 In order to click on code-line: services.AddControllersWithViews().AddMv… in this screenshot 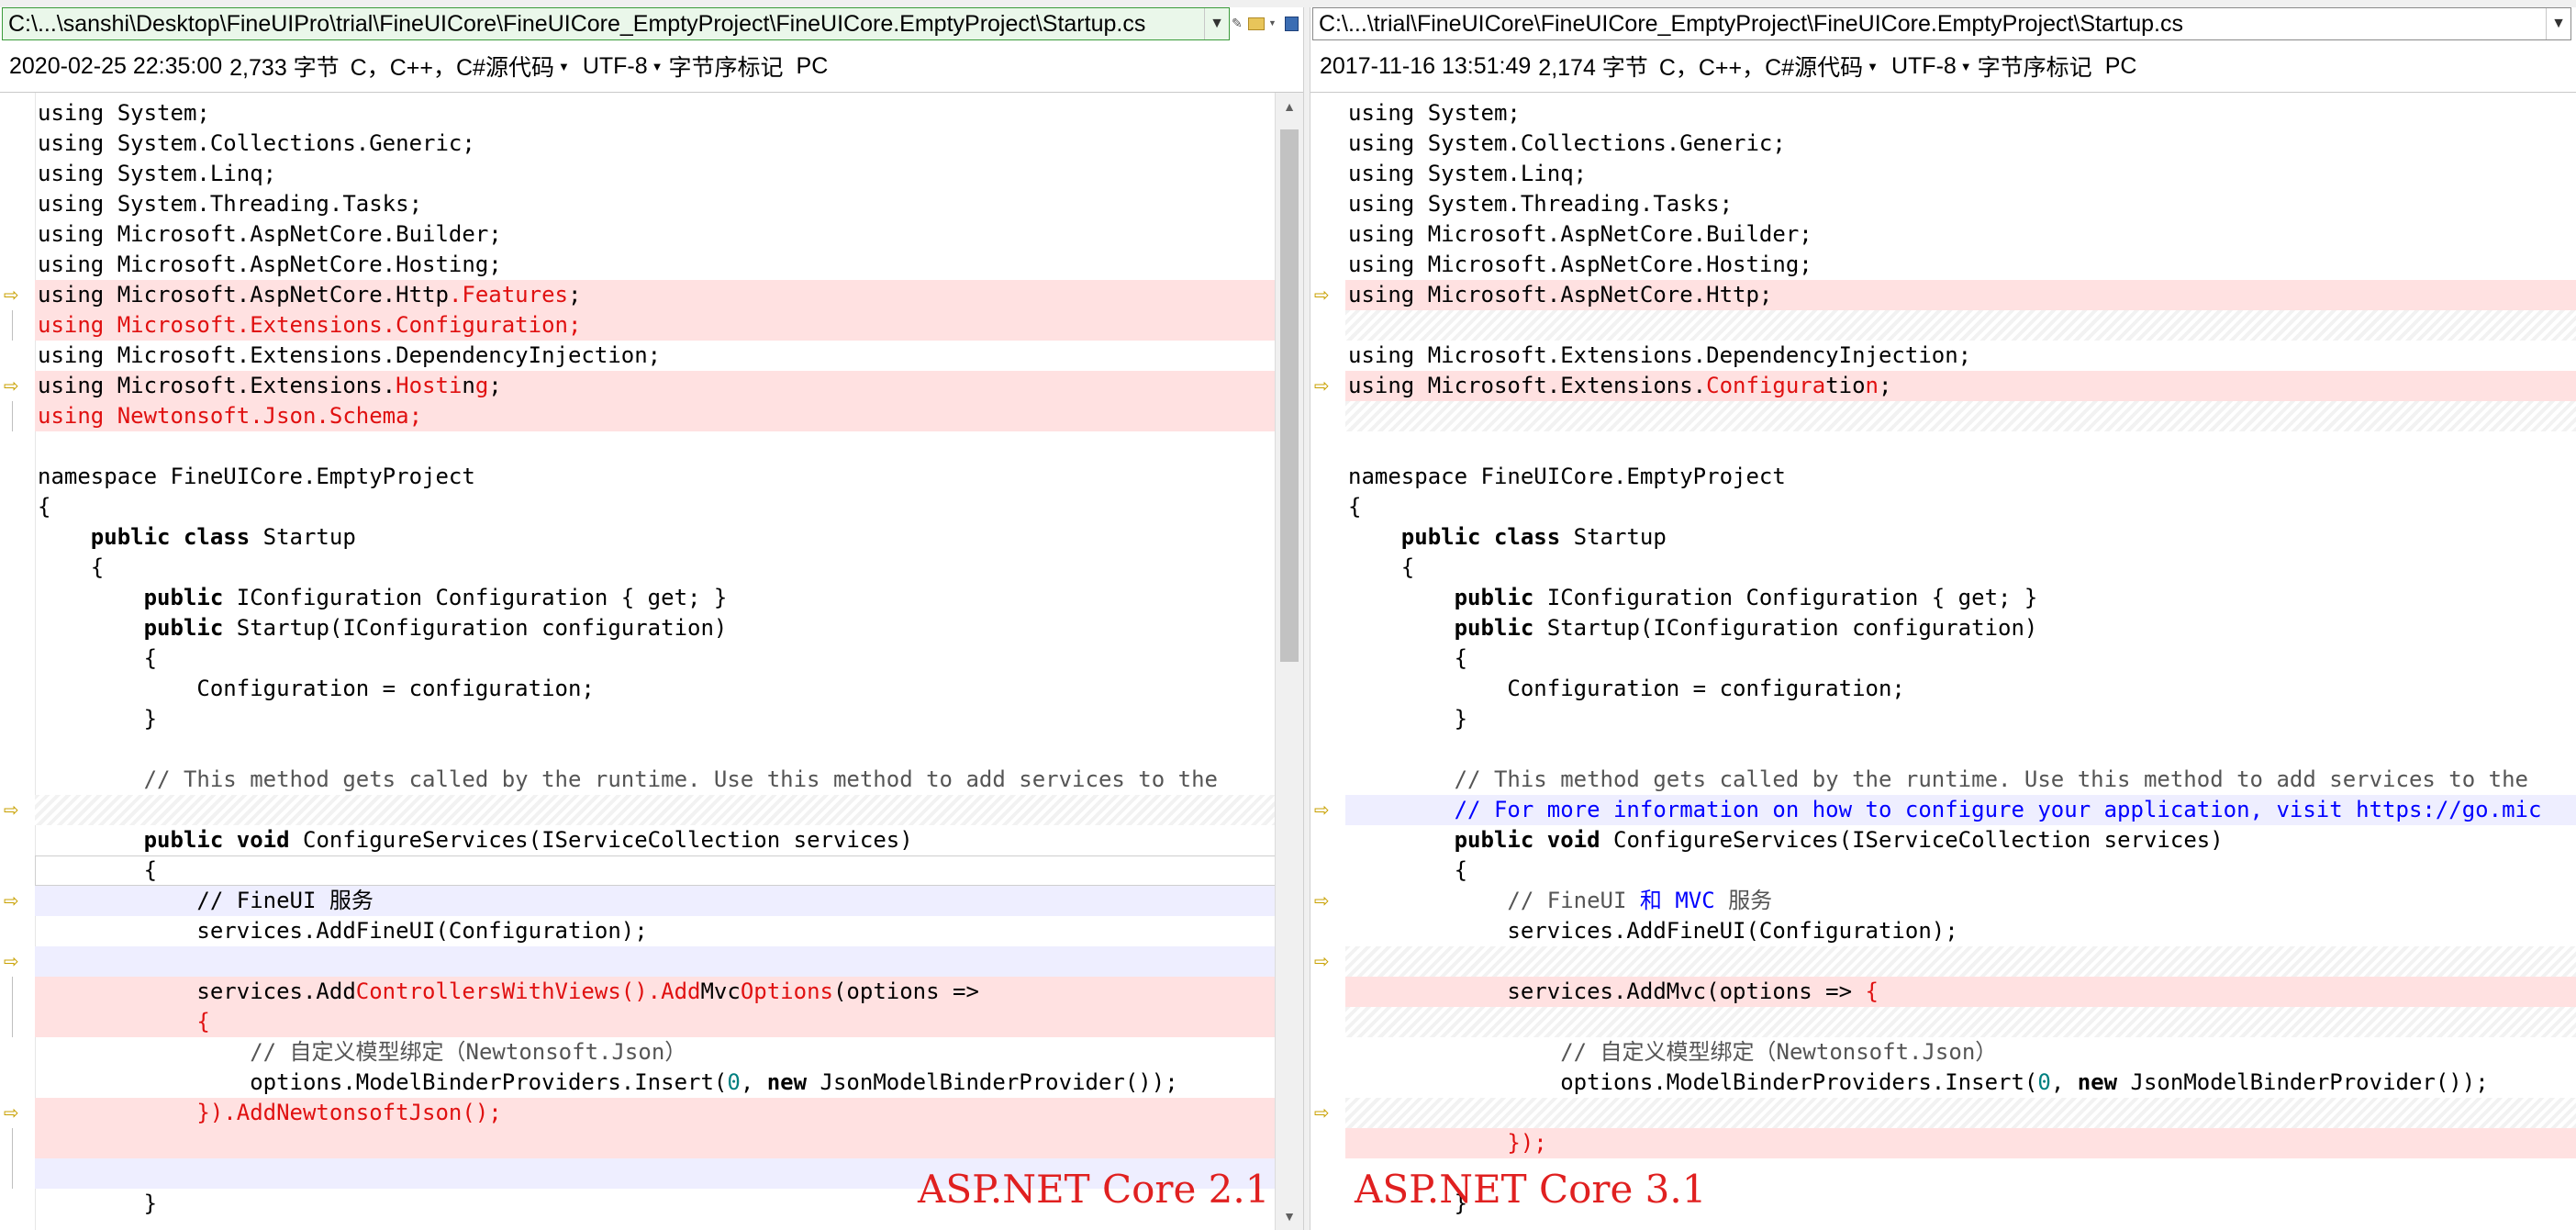, I will do `click(655, 992)`.